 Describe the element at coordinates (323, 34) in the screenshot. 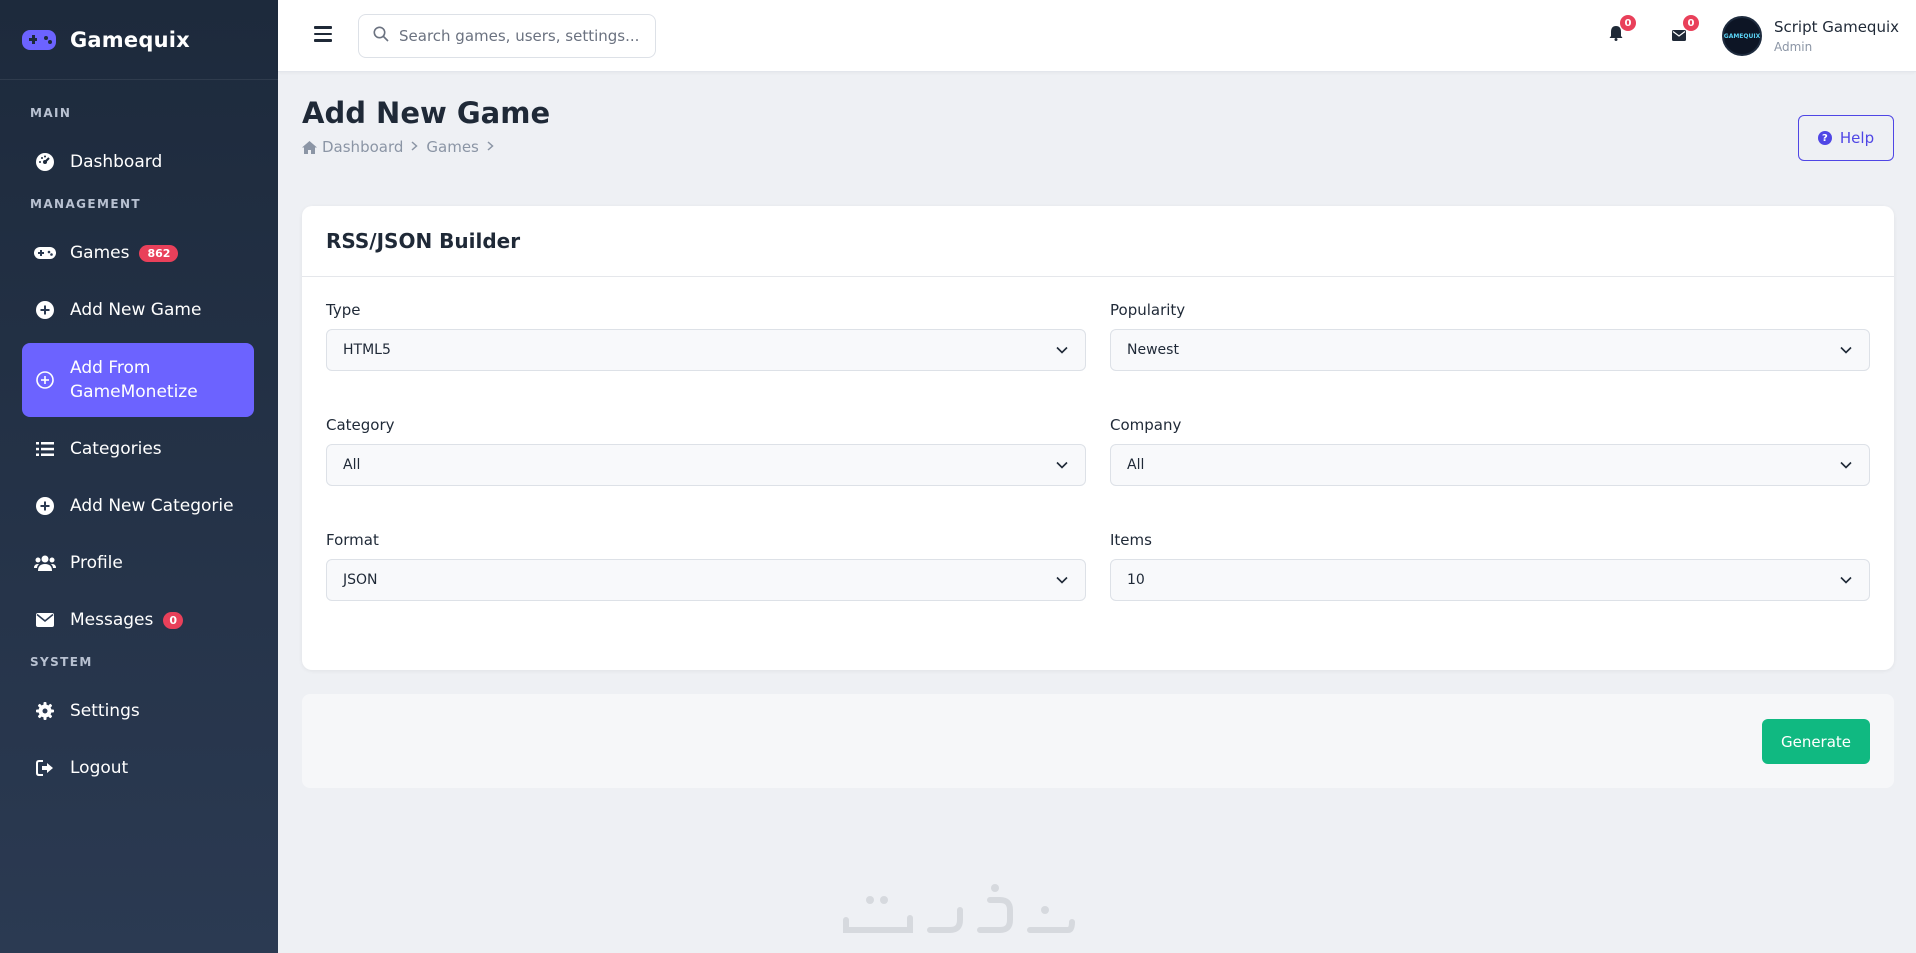

I see `hamburger-menu-icon` at that location.